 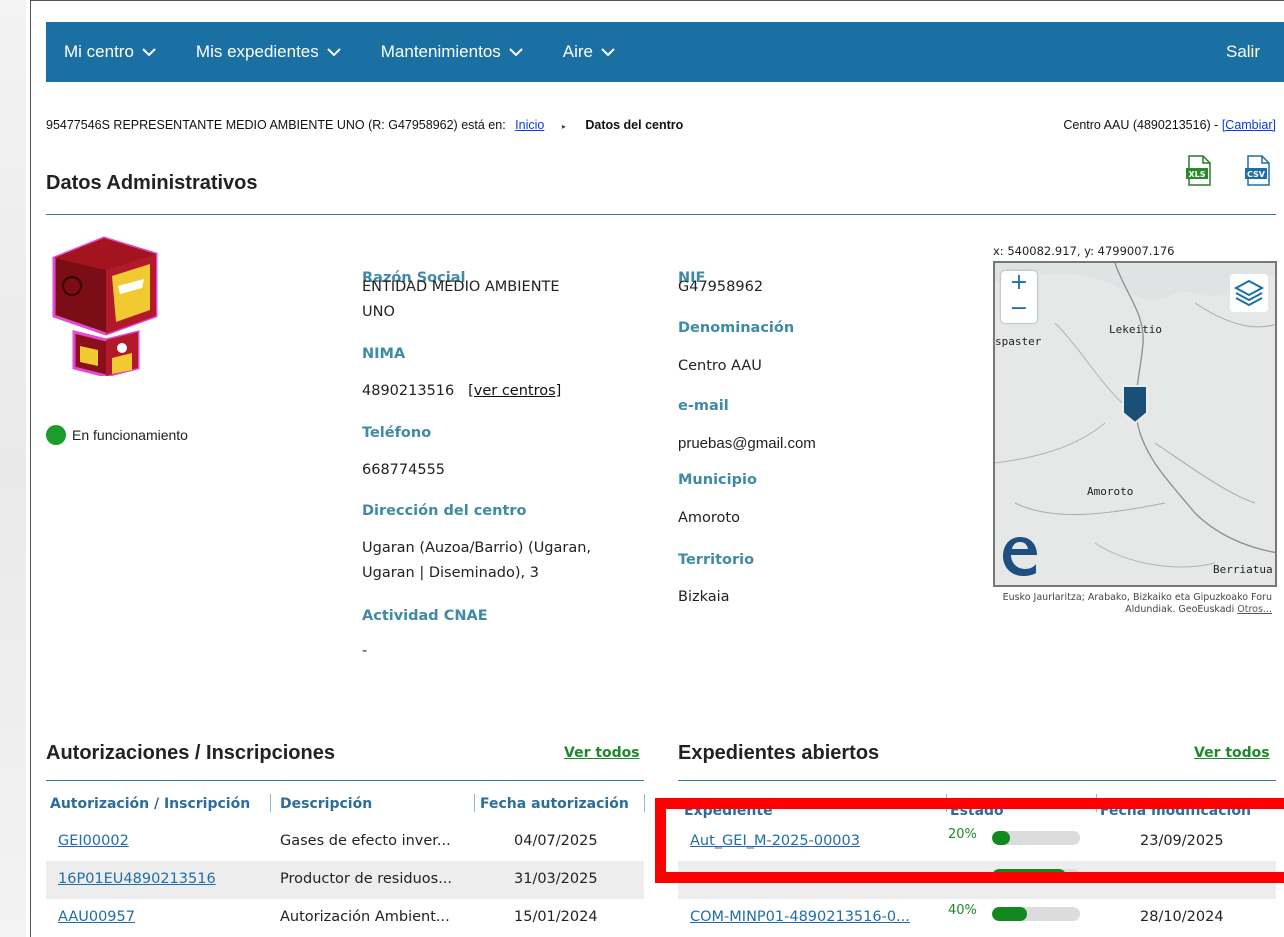 I want to click on cnae-label: Actividad CNAE, so click(x=425, y=616).